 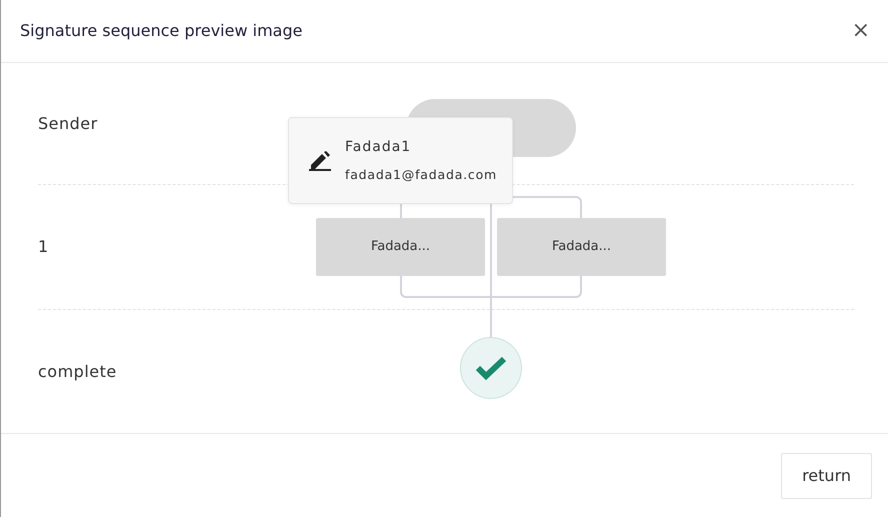 I want to click on row-label: Sender, so click(x=68, y=123).